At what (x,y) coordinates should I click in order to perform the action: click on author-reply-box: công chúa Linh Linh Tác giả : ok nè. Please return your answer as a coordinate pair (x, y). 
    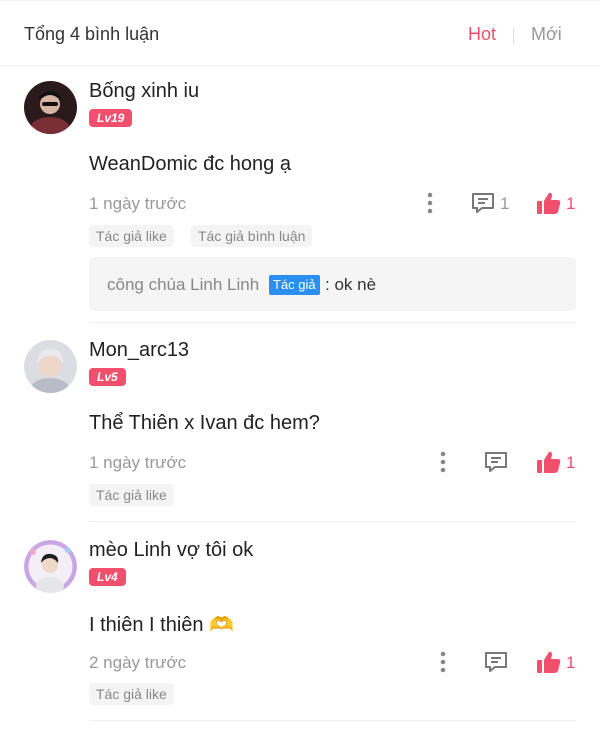
    Looking at the image, I should click on (332, 284).